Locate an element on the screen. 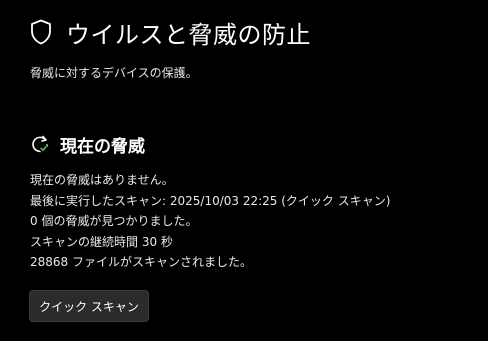 This screenshot has height=341, width=488. threats-found-text: 0 個の脅威が見つかりました。 is located at coordinates (114, 221).